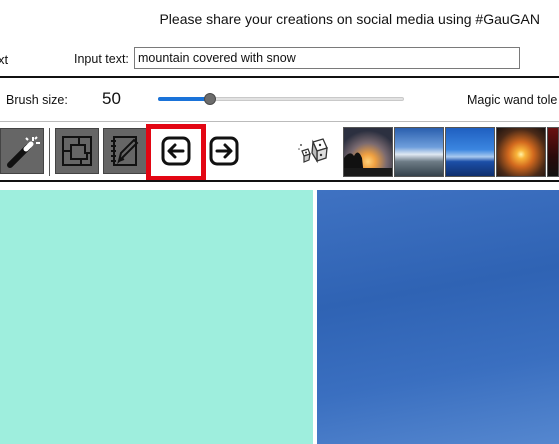  I want to click on magic-wand-button, so click(22, 151).